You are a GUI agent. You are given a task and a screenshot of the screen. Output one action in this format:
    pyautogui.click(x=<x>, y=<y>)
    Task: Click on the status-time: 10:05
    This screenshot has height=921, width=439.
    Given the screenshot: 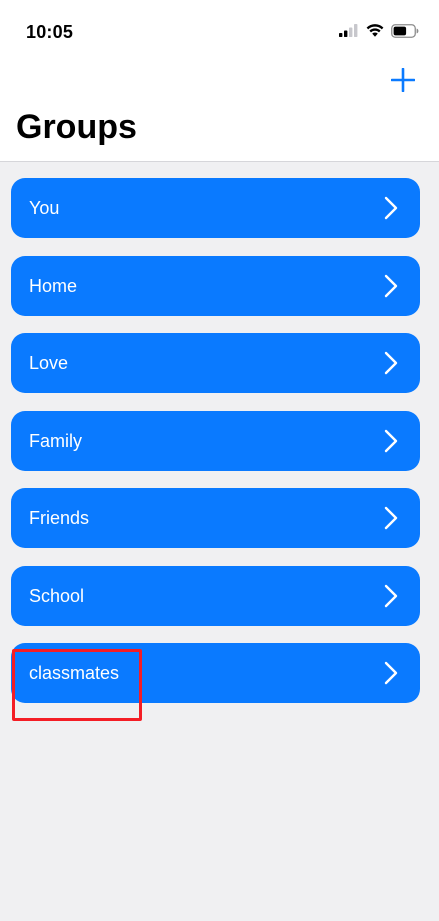 What is the action you would take?
    pyautogui.click(x=50, y=32)
    